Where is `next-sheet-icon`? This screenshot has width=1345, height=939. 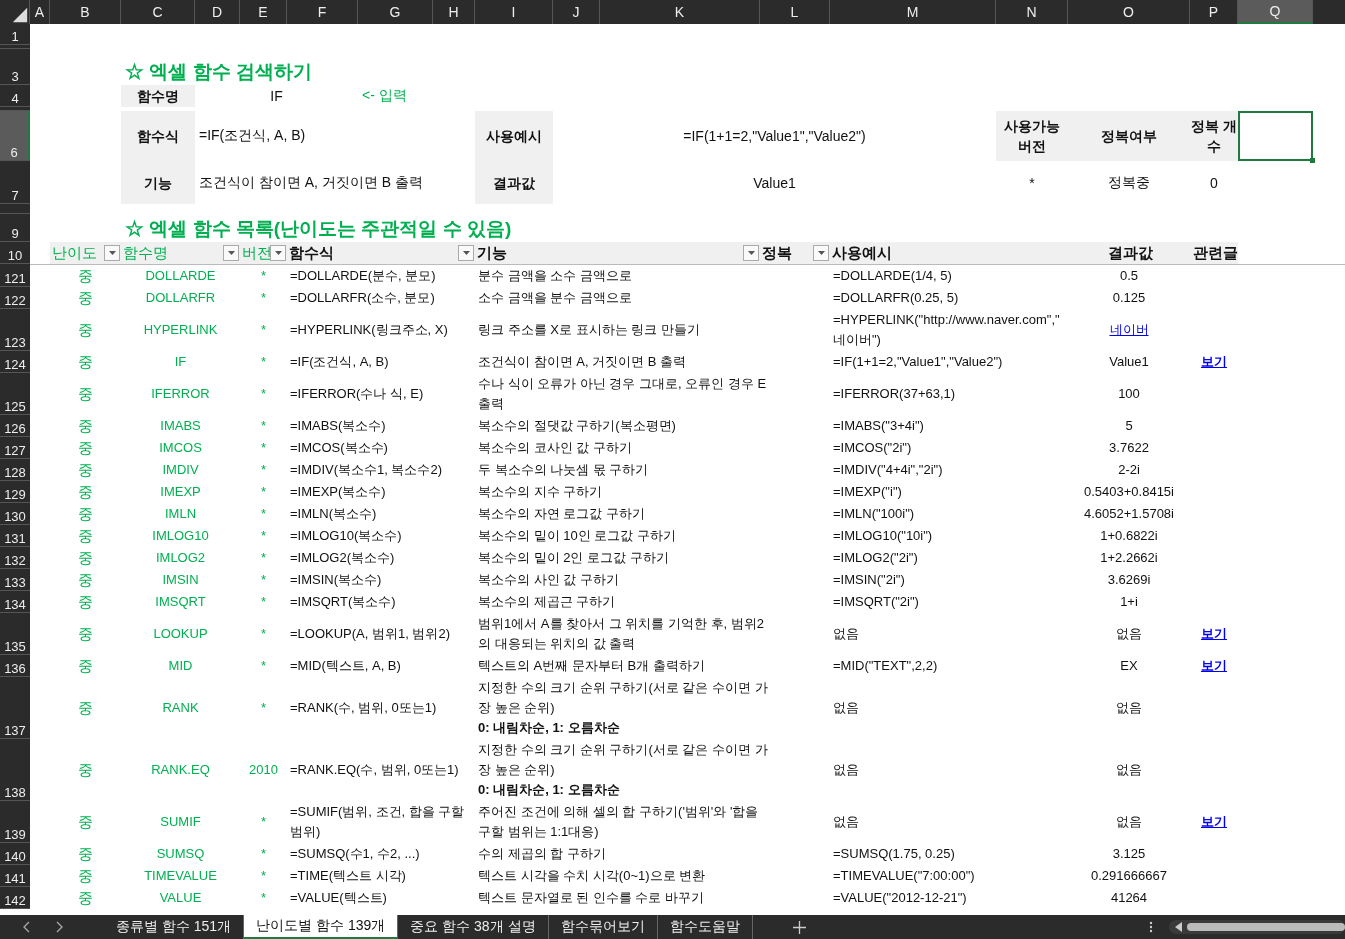
next-sheet-icon is located at coordinates (59, 927).